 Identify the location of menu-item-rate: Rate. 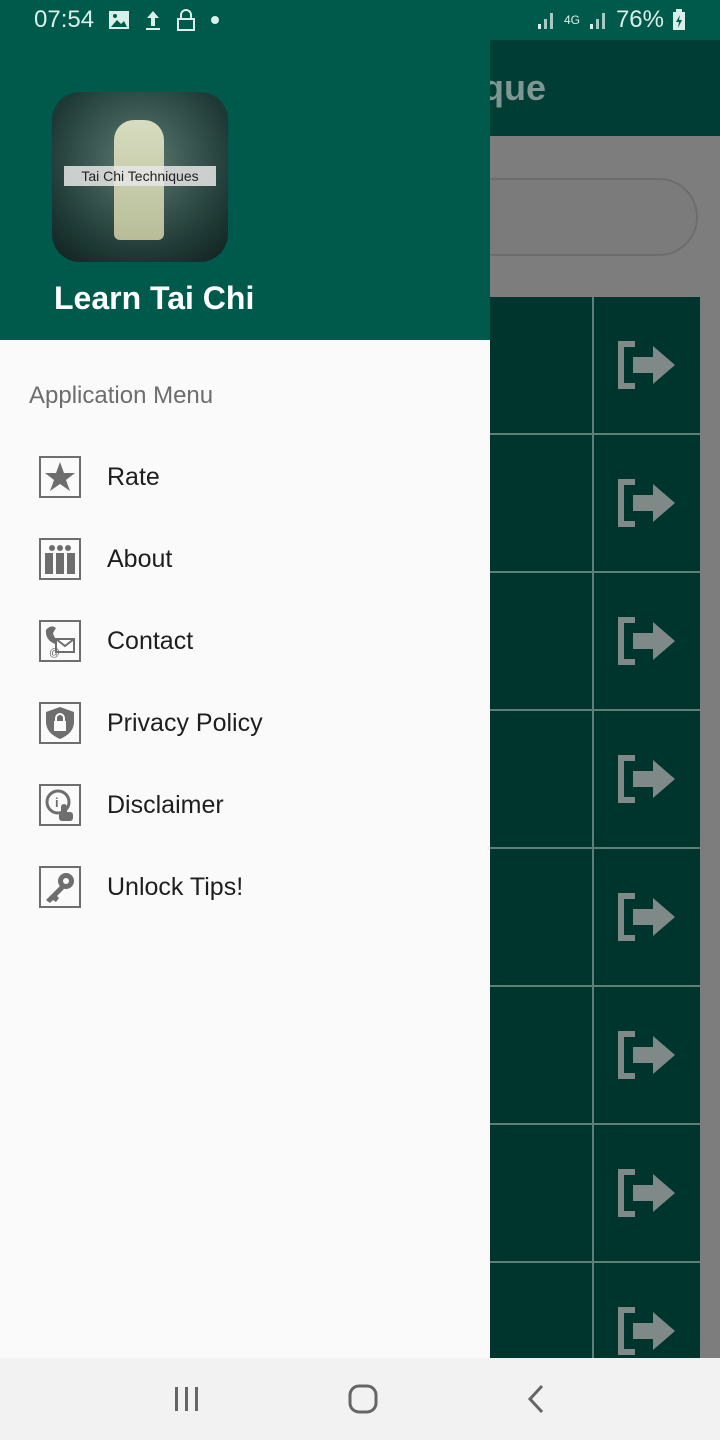
(245, 477).